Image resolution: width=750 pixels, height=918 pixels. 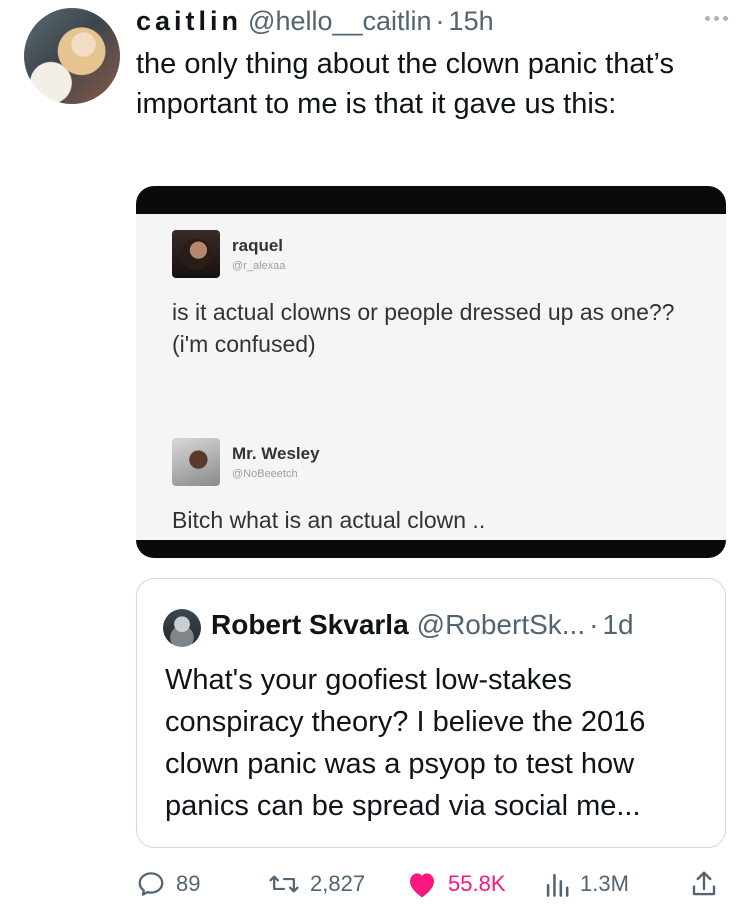 I want to click on display-name: caitlin, so click(x=189, y=21).